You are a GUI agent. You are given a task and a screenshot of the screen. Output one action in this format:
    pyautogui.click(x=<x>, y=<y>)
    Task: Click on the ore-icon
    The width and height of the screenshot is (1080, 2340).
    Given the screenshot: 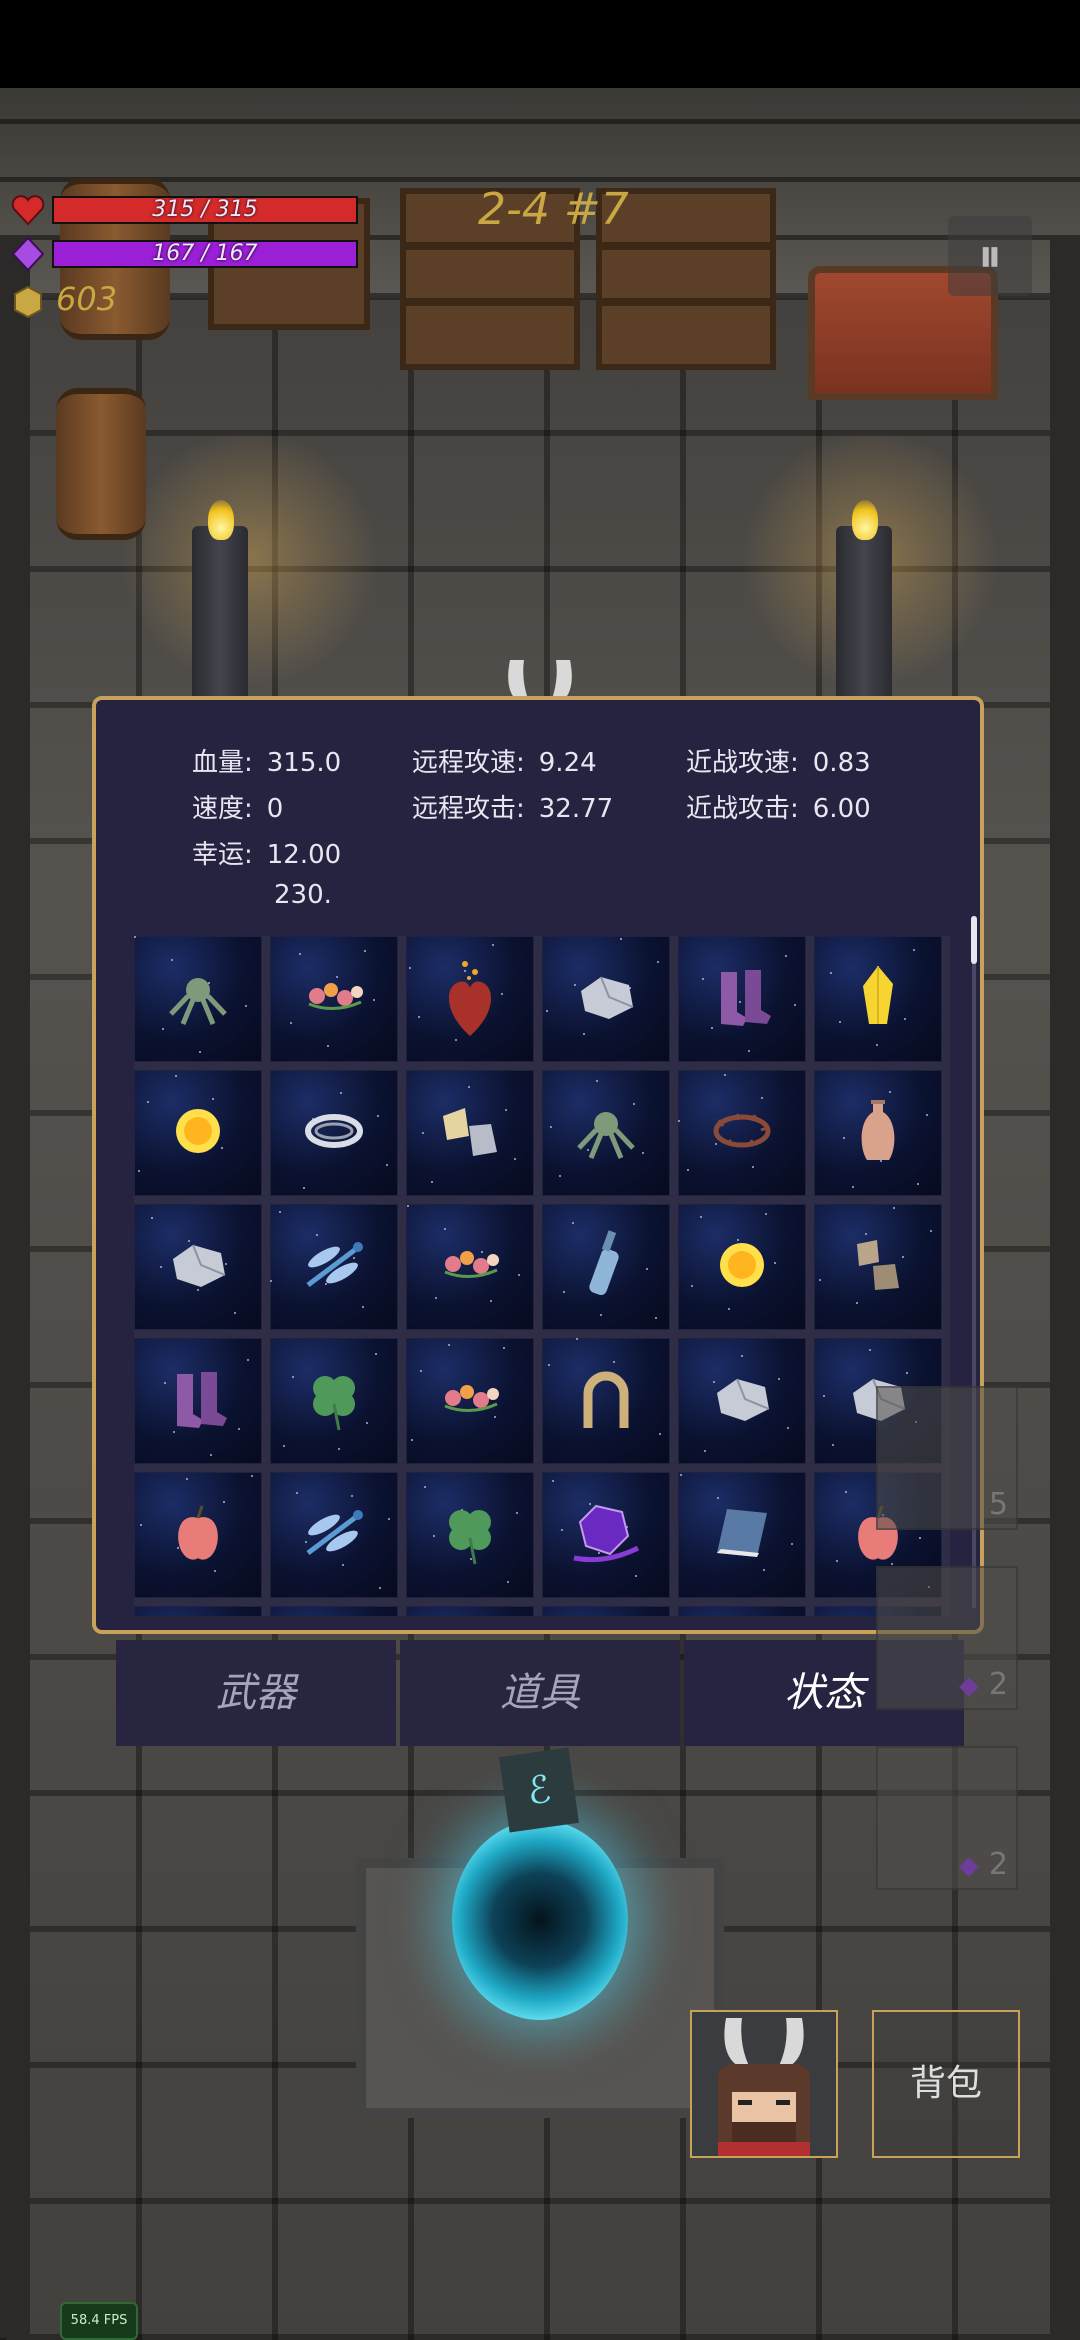 What is the action you would take?
    pyautogui.click(x=470, y=1133)
    